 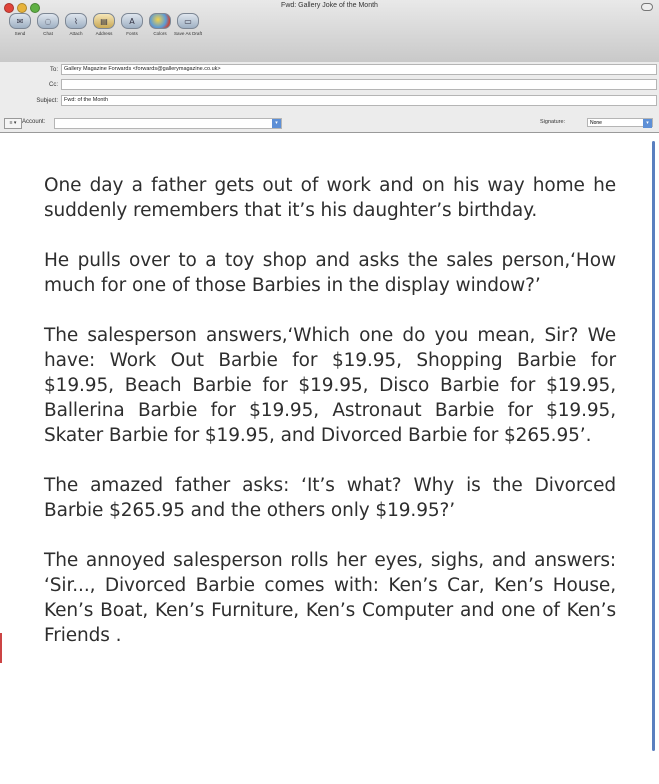 I want to click on send-icon: ✉, so click(x=20, y=21).